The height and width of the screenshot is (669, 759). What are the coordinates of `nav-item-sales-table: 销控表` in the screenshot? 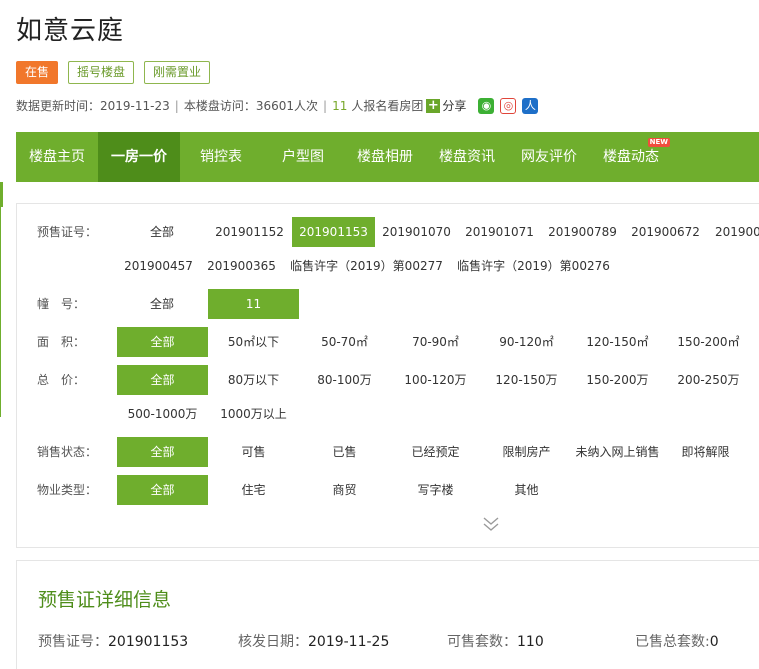 It's located at (221, 157).